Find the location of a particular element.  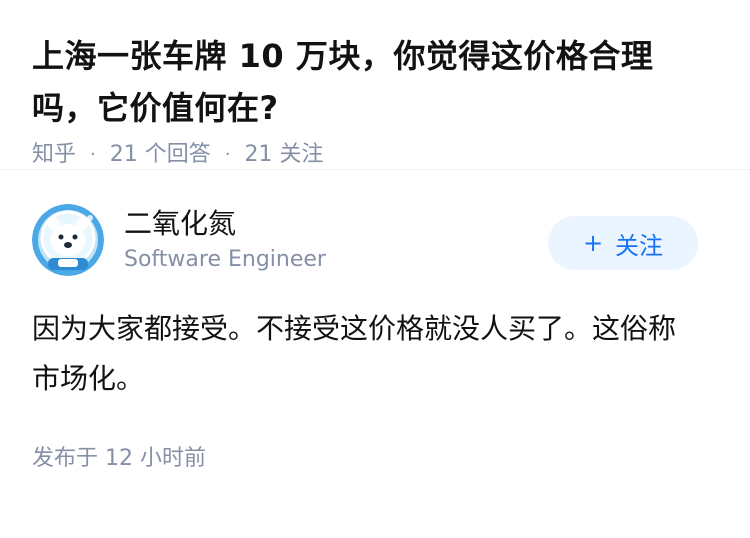

plus-icon: + is located at coordinates (593, 243).